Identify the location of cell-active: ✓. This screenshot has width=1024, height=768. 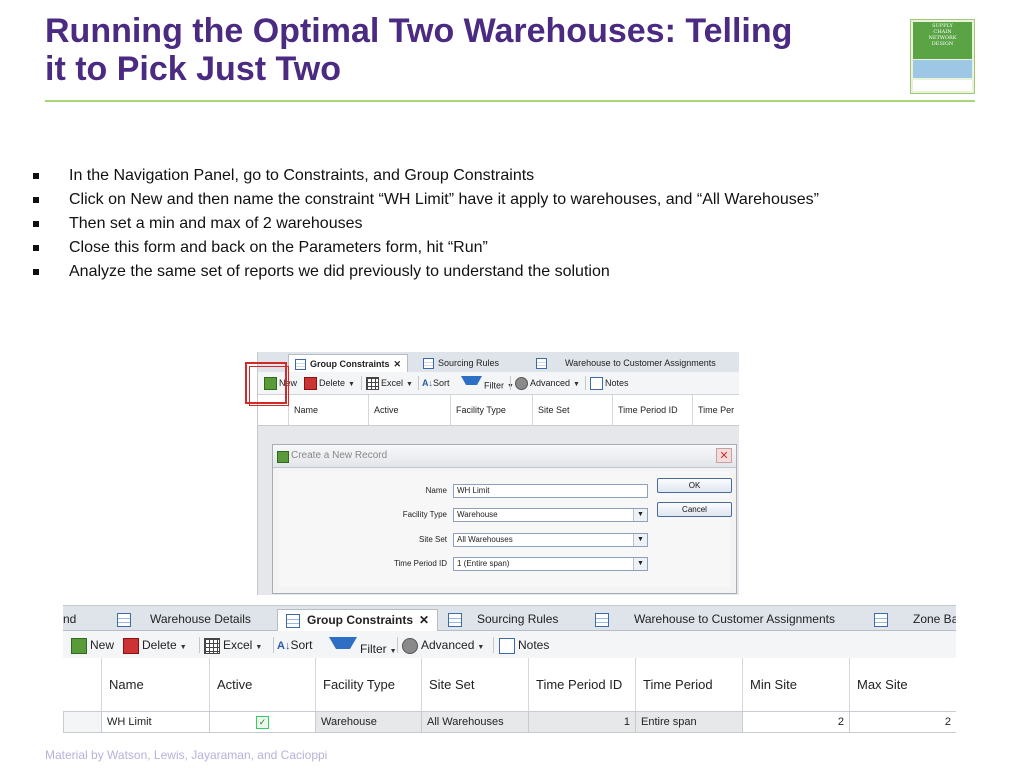
(262, 722).